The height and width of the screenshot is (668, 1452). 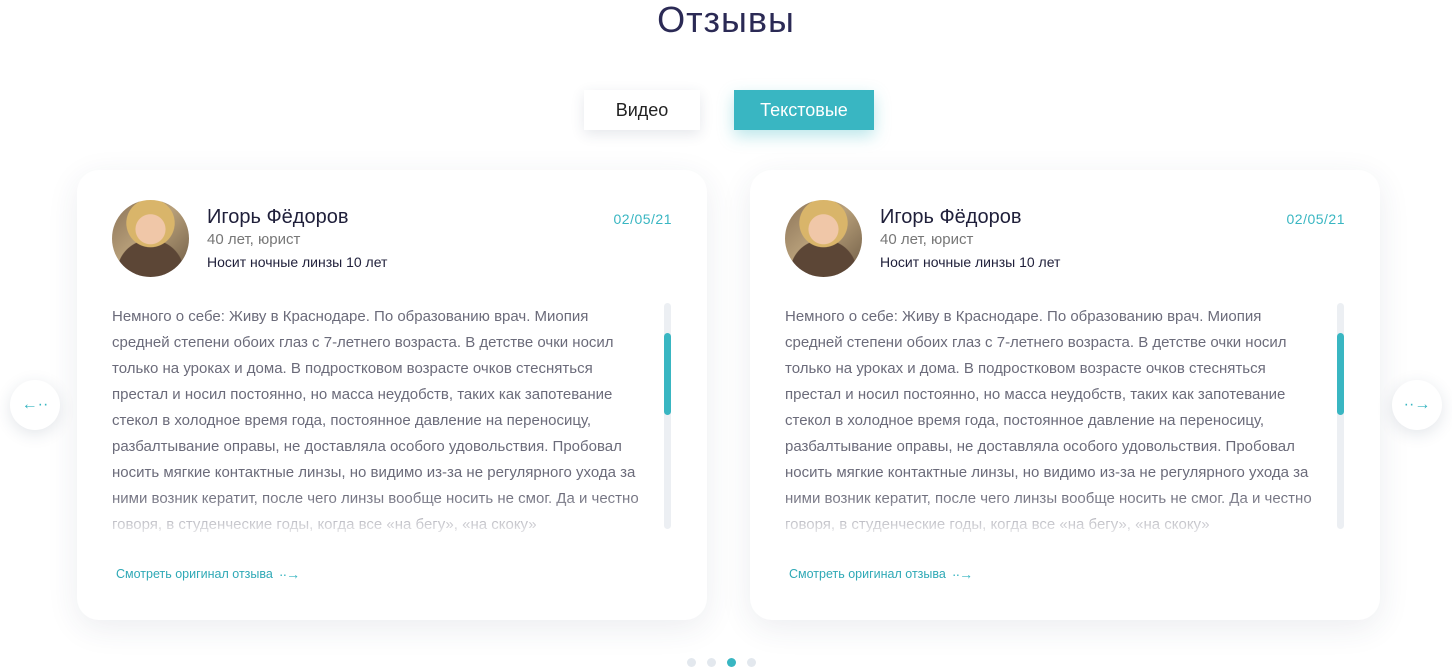 What do you see at coordinates (721, 662) in the screenshot?
I see `pagination-dots` at bounding box center [721, 662].